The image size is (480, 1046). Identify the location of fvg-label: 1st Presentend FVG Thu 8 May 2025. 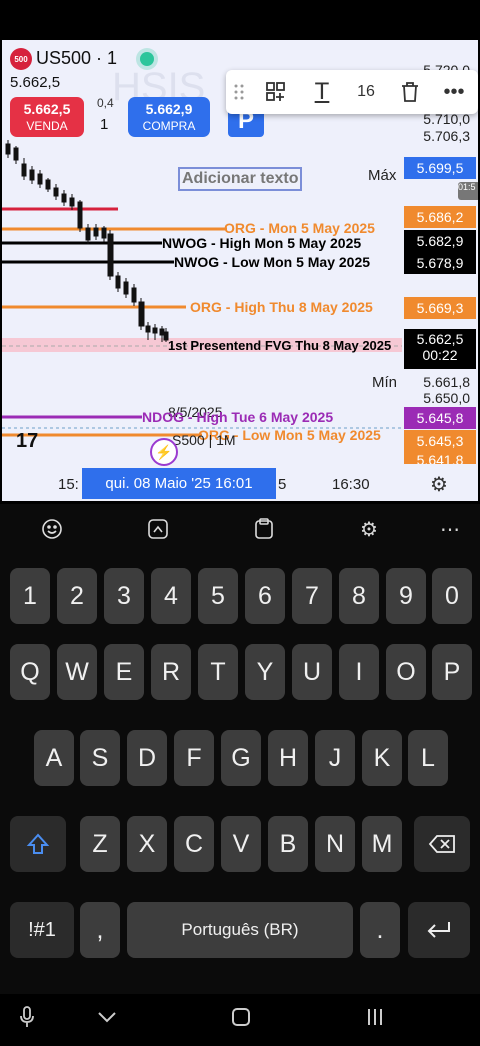
(280, 345).